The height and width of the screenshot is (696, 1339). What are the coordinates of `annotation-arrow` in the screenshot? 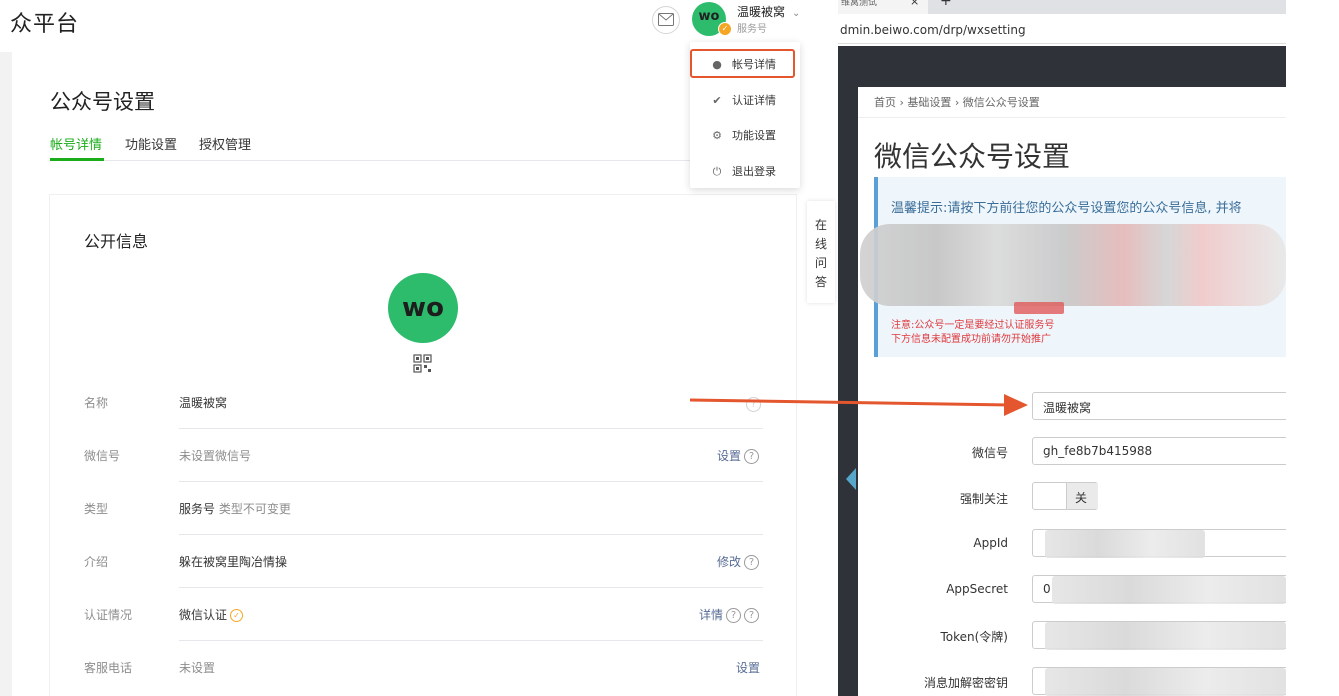 It's located at (858, 405).